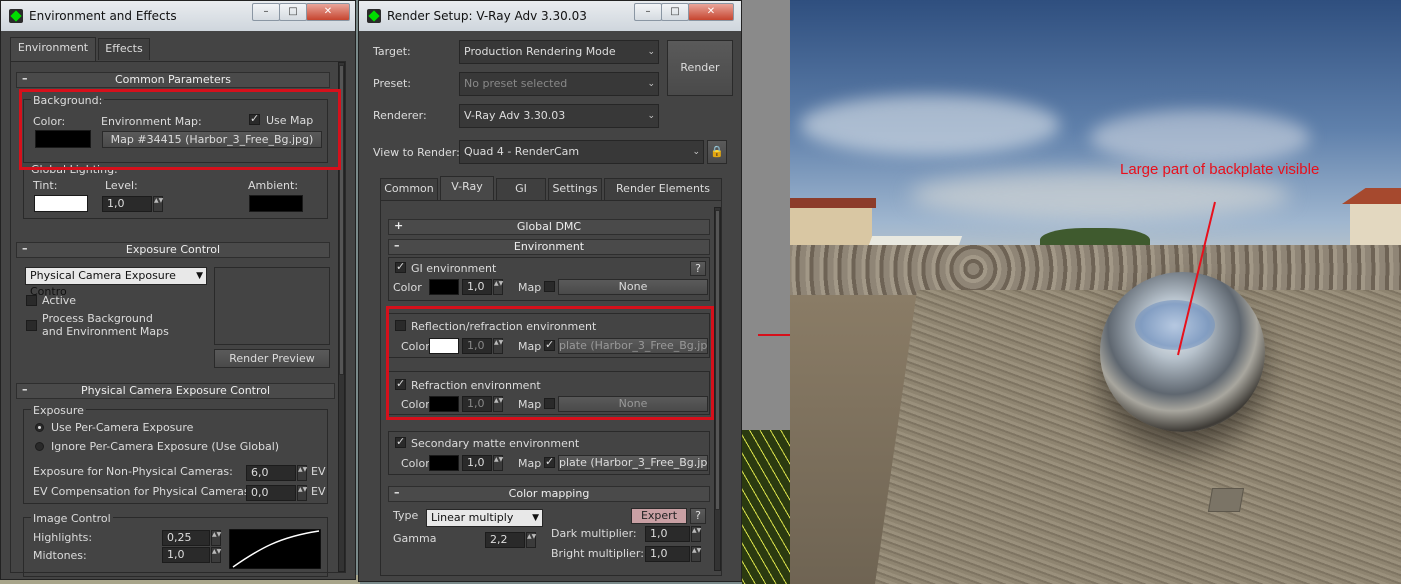 This screenshot has width=1401, height=584. Describe the element at coordinates (173, 80) in the screenshot. I see `common-parameters-header: – Common Parameters` at that location.